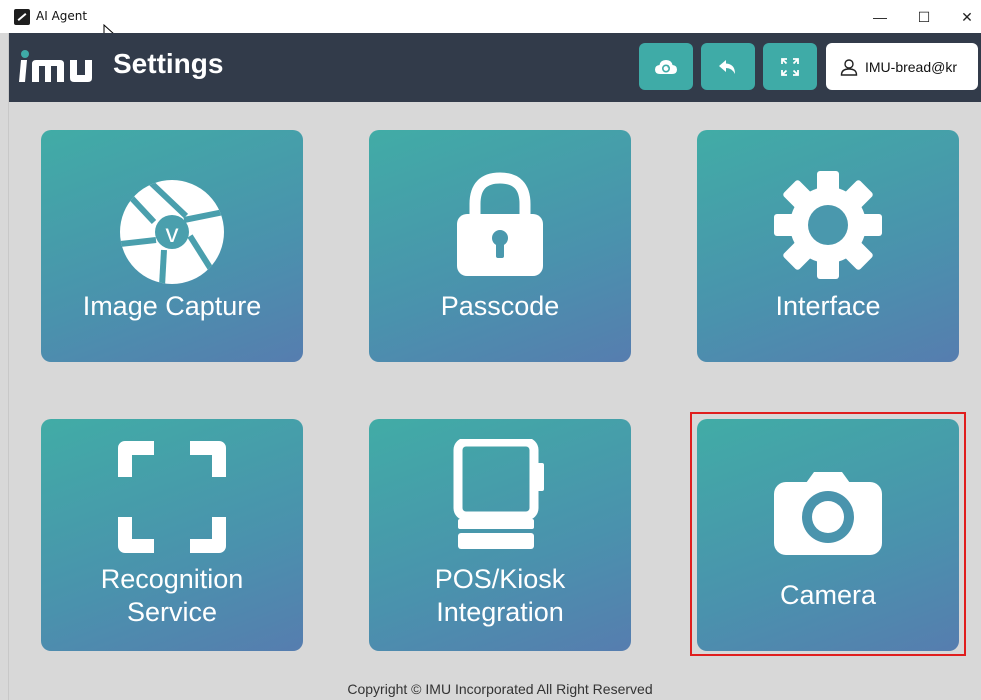 Image resolution: width=981 pixels, height=700 pixels. What do you see at coordinates (172, 612) in the screenshot?
I see `tile-label: Service` at bounding box center [172, 612].